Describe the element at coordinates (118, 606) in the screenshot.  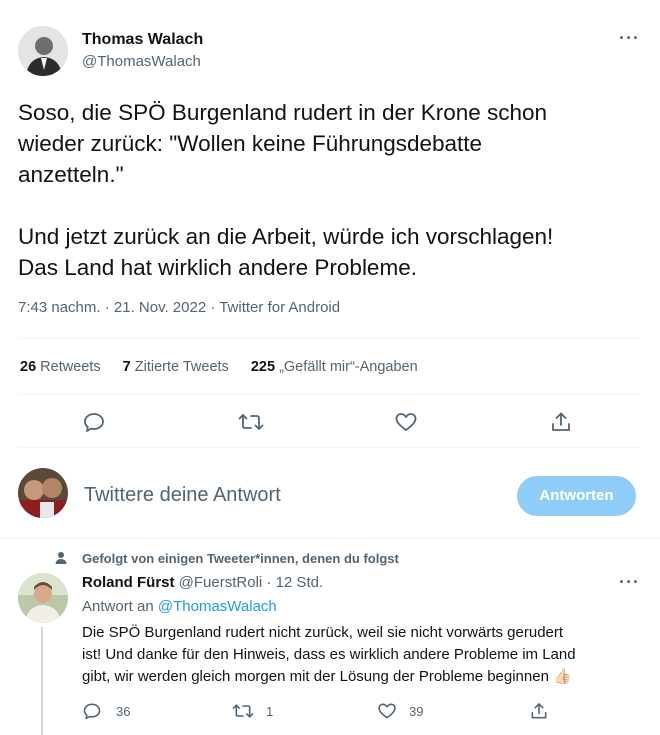
I see `reply-to-prefix: Antwort an` at that location.